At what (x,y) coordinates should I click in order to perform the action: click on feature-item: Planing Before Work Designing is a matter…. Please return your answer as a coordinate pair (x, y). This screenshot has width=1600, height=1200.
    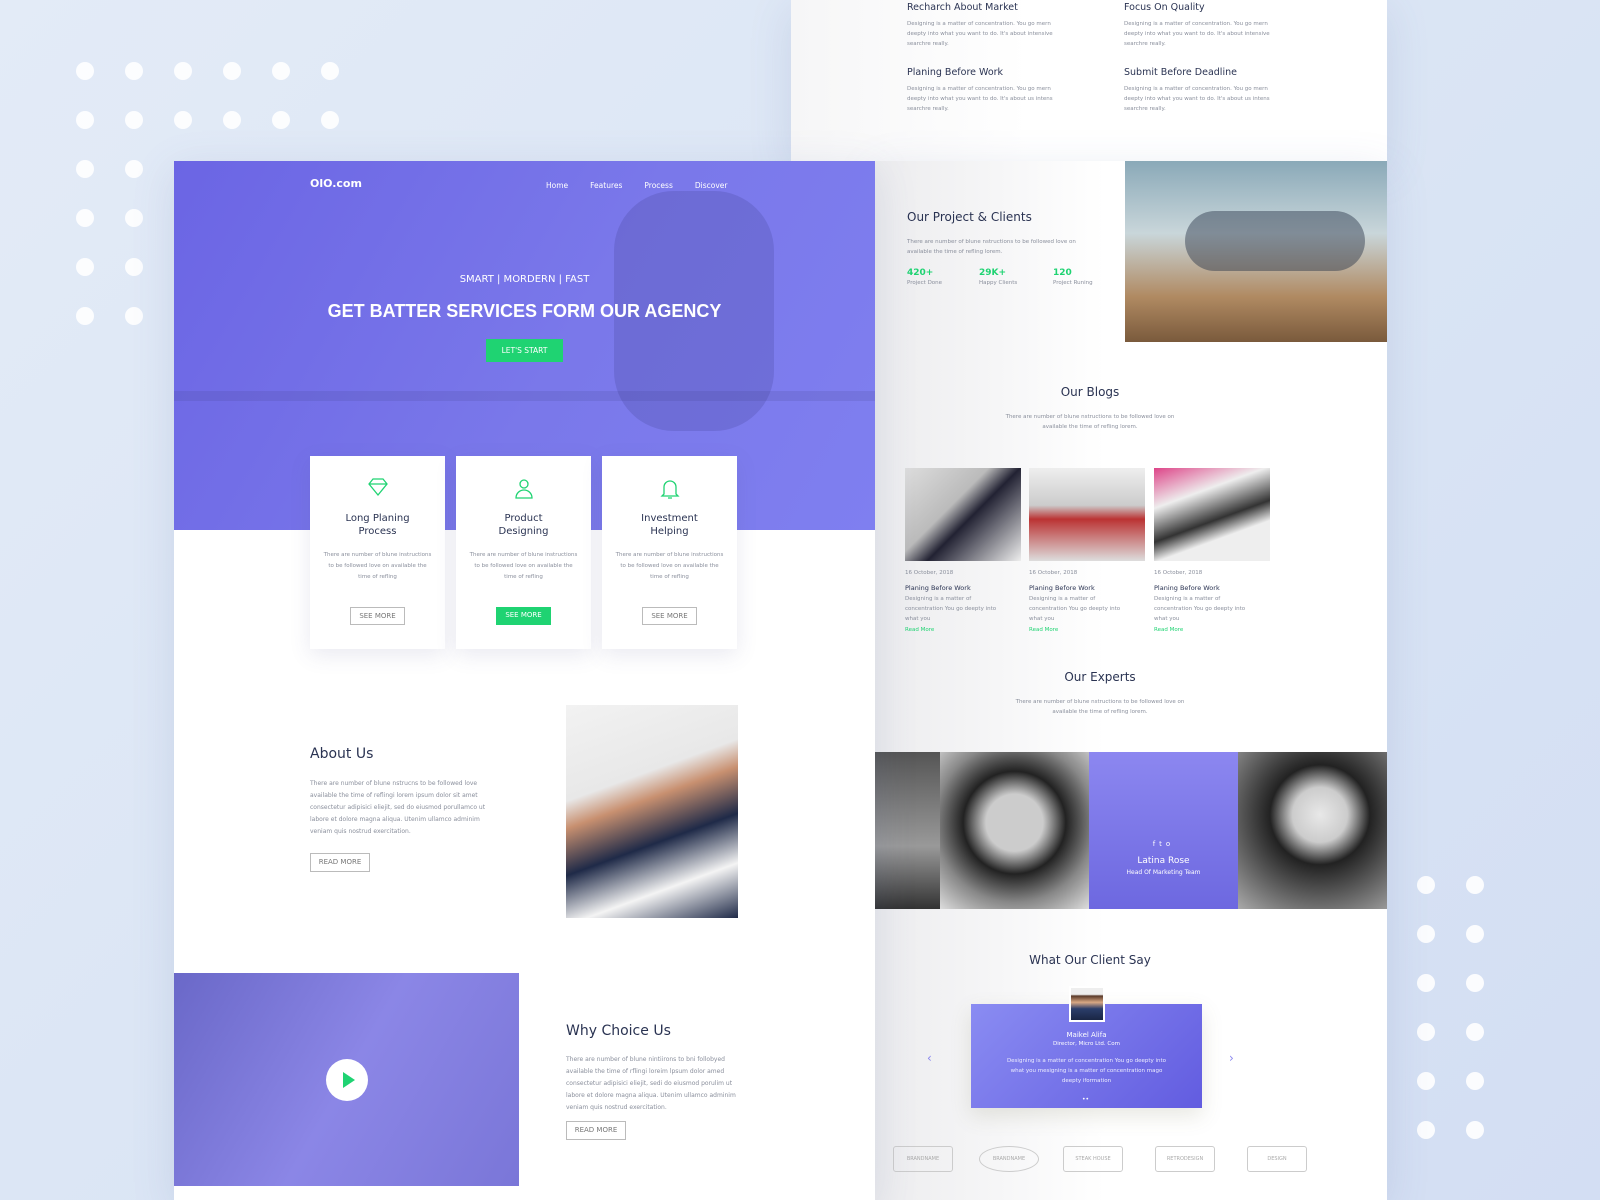
    Looking at the image, I should click on (980, 89).